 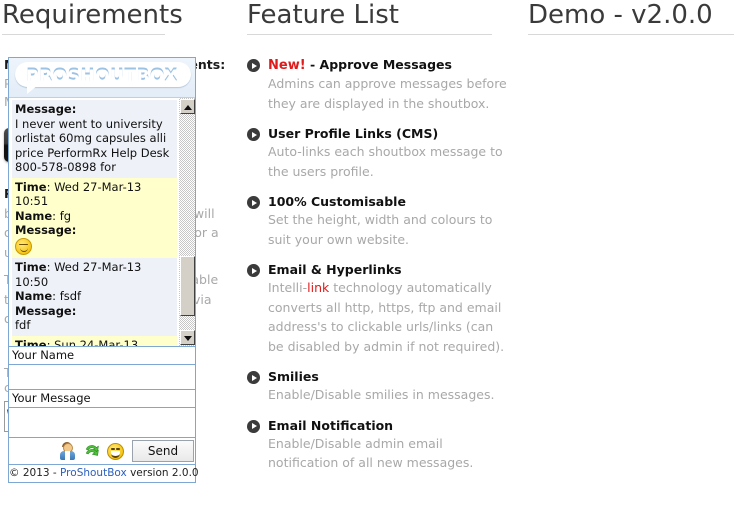 I want to click on new-badge: New!, so click(x=287, y=65).